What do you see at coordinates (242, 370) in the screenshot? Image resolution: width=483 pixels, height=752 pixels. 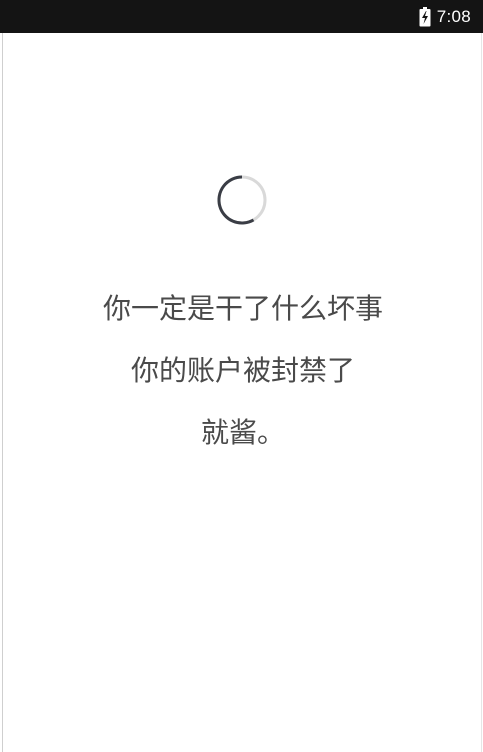 I see `message-line-2: 你的账户被封禁了` at bounding box center [242, 370].